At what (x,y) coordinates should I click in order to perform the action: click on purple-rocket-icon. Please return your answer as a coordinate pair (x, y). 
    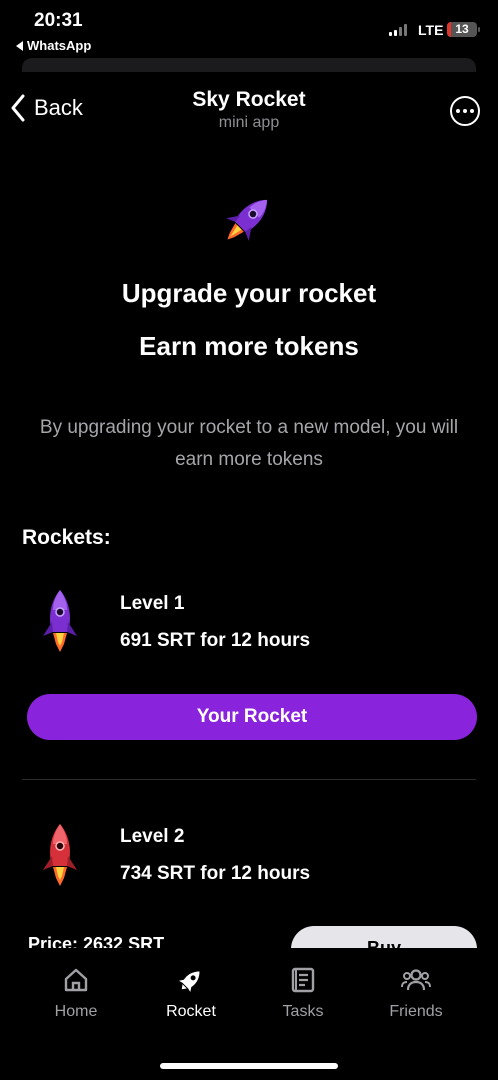
    Looking at the image, I should click on (60, 623).